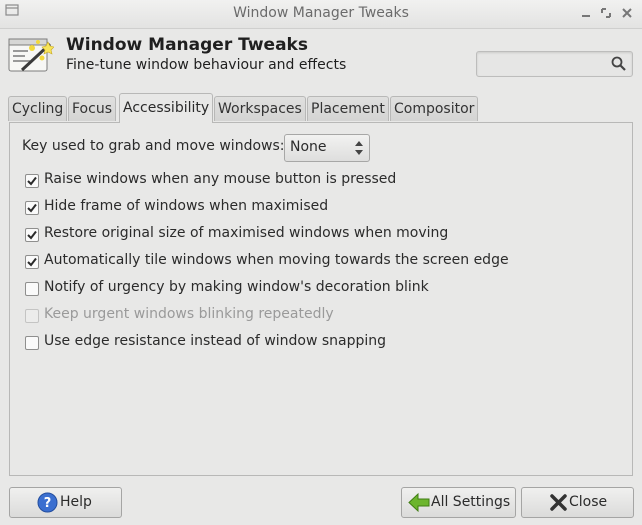 The height and width of the screenshot is (525, 642). I want to click on tab-workspaces: Workspaces, so click(260, 108).